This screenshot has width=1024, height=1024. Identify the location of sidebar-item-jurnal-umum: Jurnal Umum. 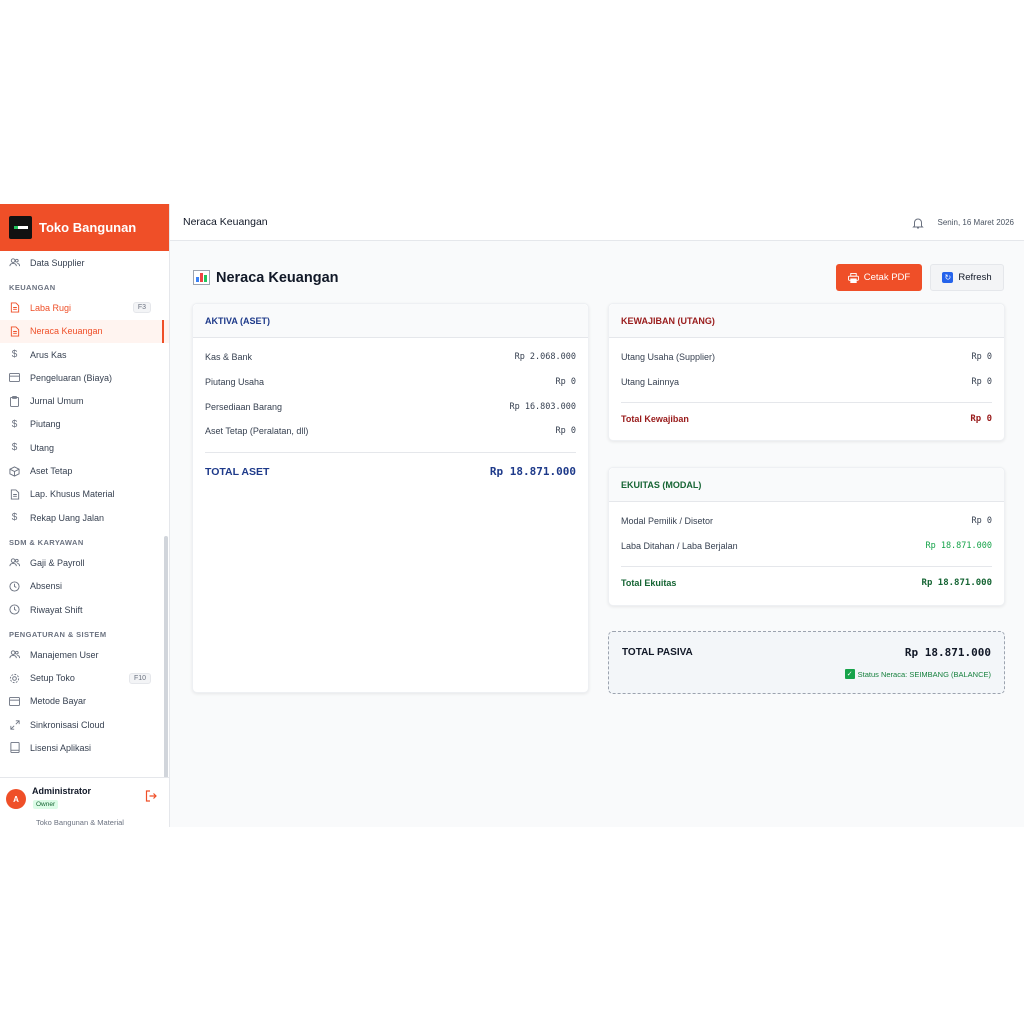
(84, 400).